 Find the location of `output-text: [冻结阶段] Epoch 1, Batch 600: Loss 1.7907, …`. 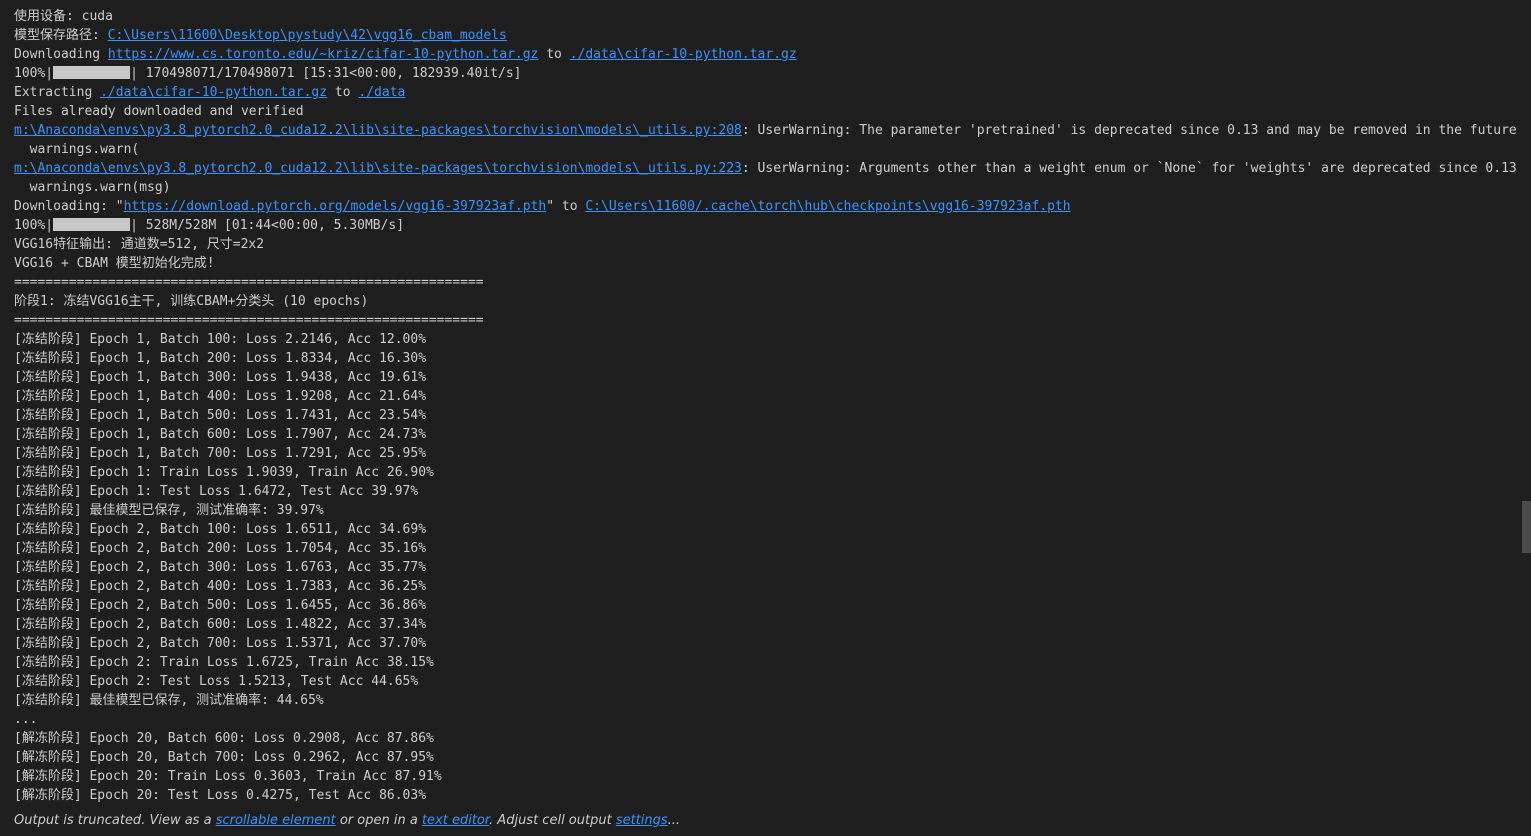

output-text: [冻结阶段] Epoch 1, Batch 600: Loss 1.7907, … is located at coordinates (220, 434).